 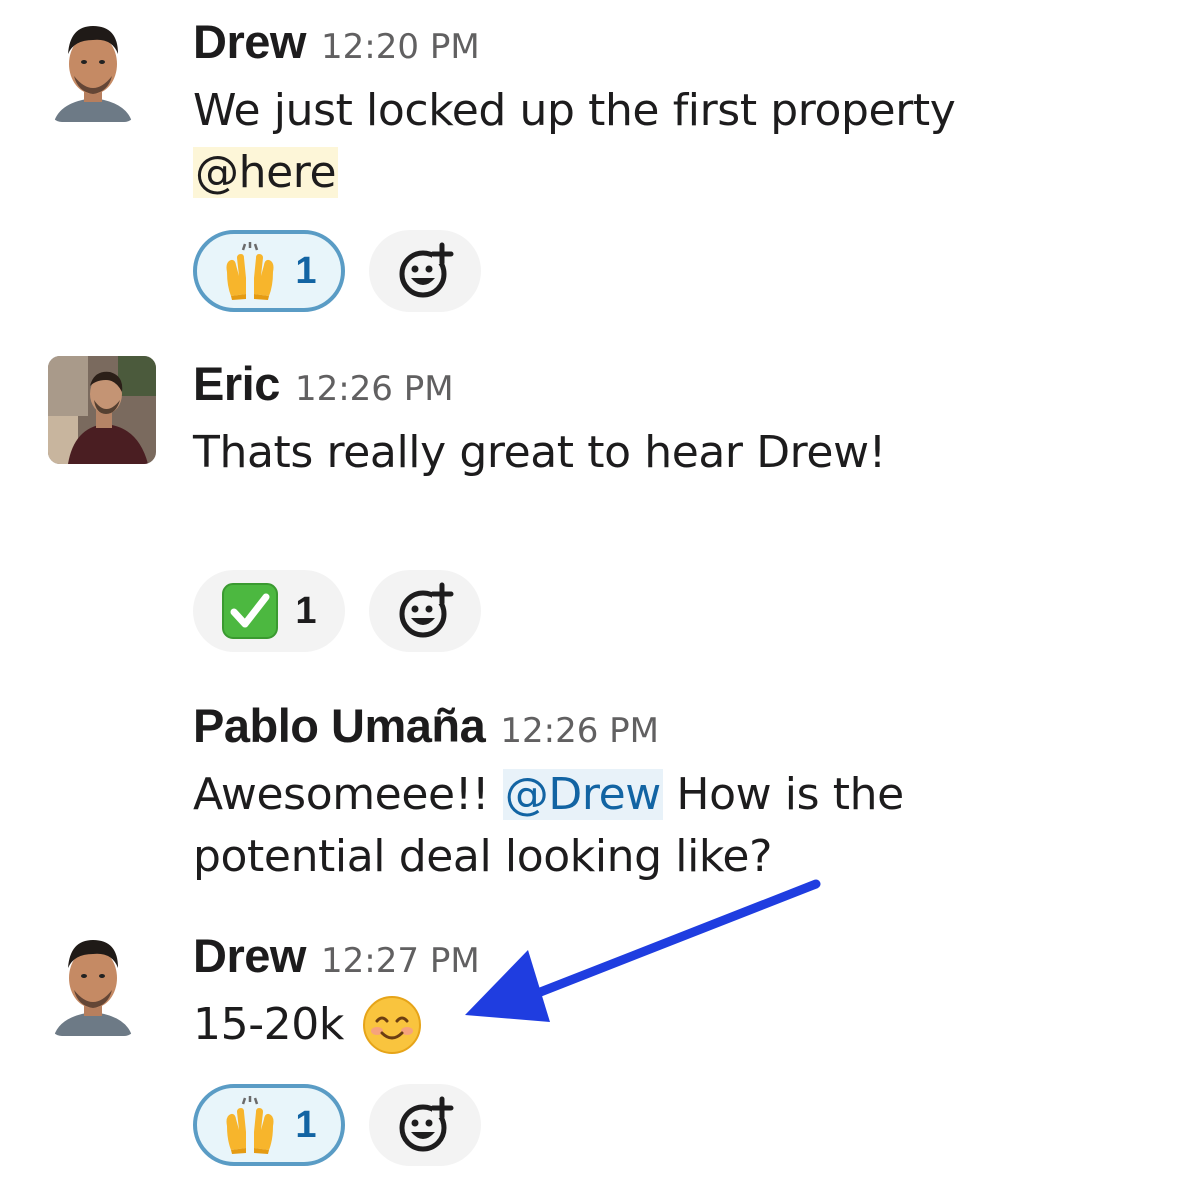 I want to click on eric-avatar, so click(x=102, y=410).